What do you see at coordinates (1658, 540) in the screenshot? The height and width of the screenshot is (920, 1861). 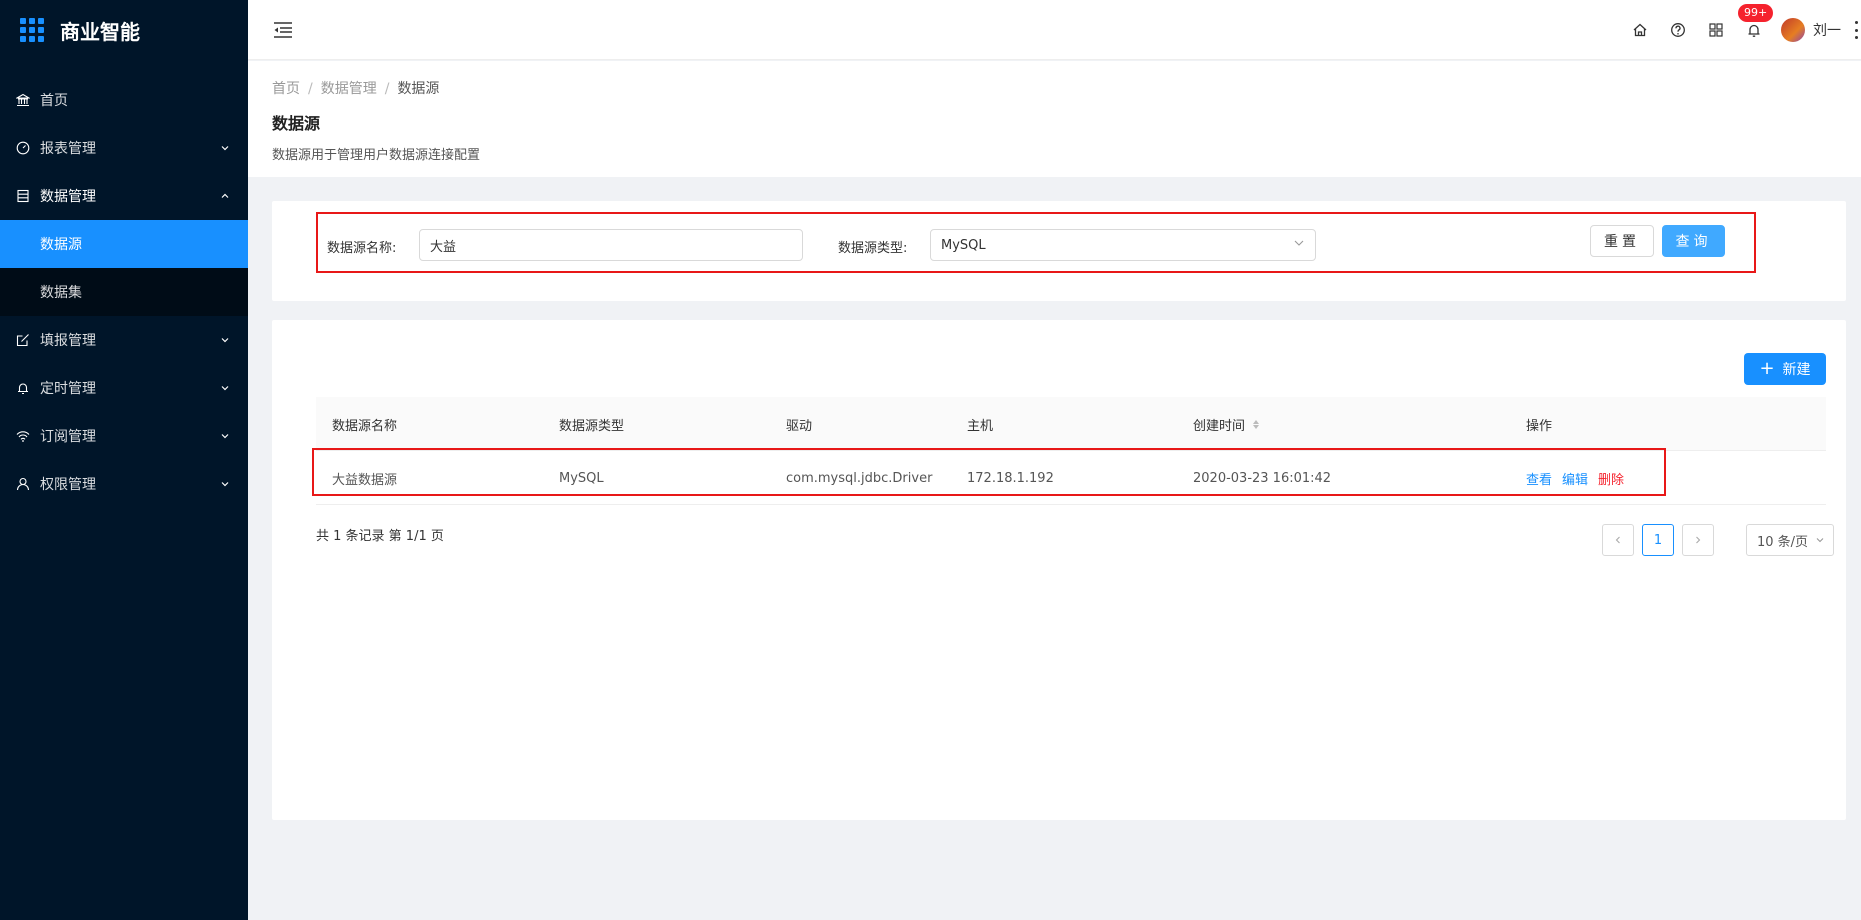 I see `page-button-current: 1` at bounding box center [1658, 540].